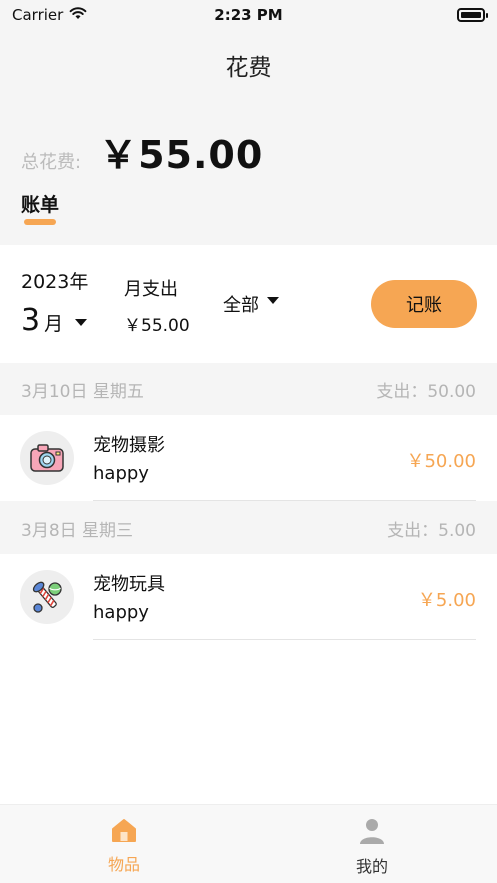 This screenshot has height=883, width=497. I want to click on list-item: 宠物玩具 happy ￥5.00, so click(248, 597).